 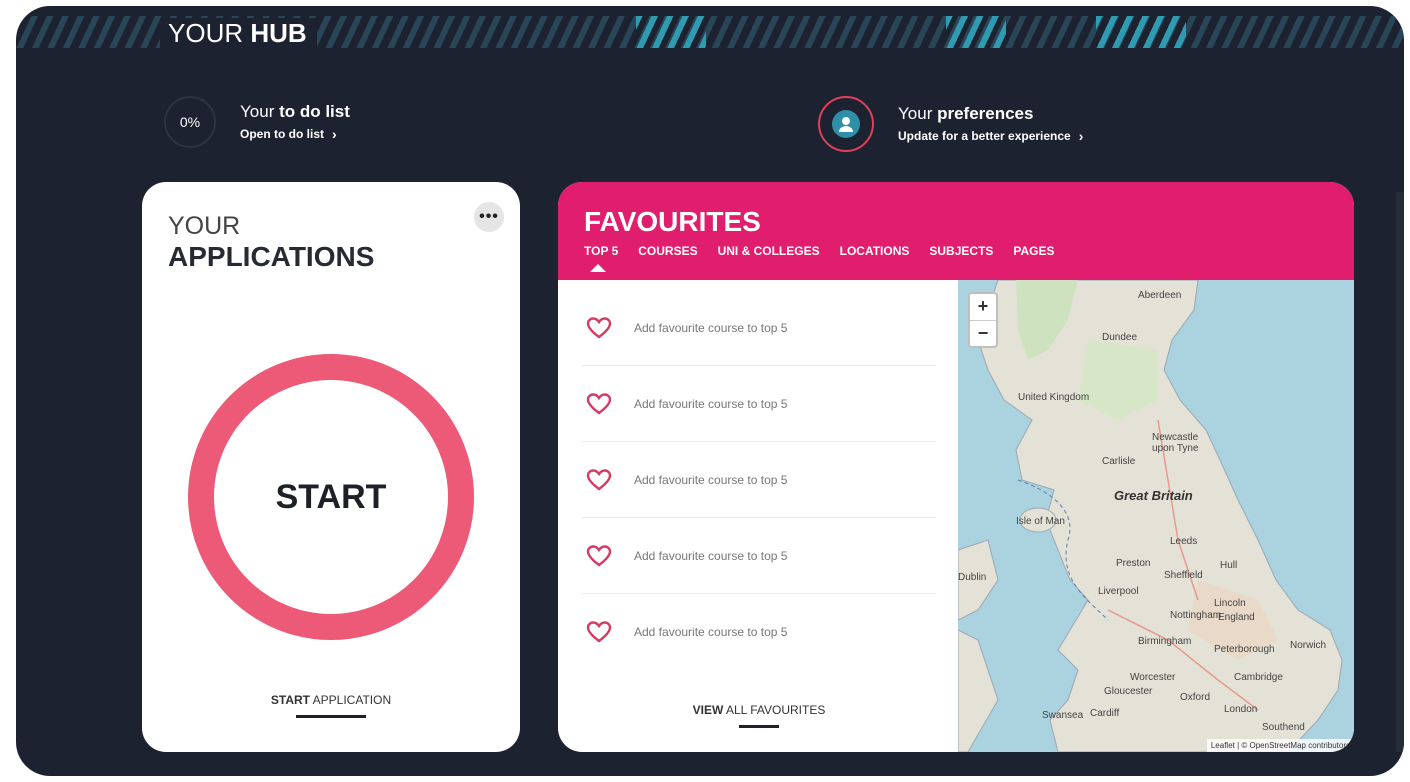 What do you see at coordinates (759, 715) in the screenshot?
I see `view-all-favourites-link: VIEW ALL FAVOURITES` at bounding box center [759, 715].